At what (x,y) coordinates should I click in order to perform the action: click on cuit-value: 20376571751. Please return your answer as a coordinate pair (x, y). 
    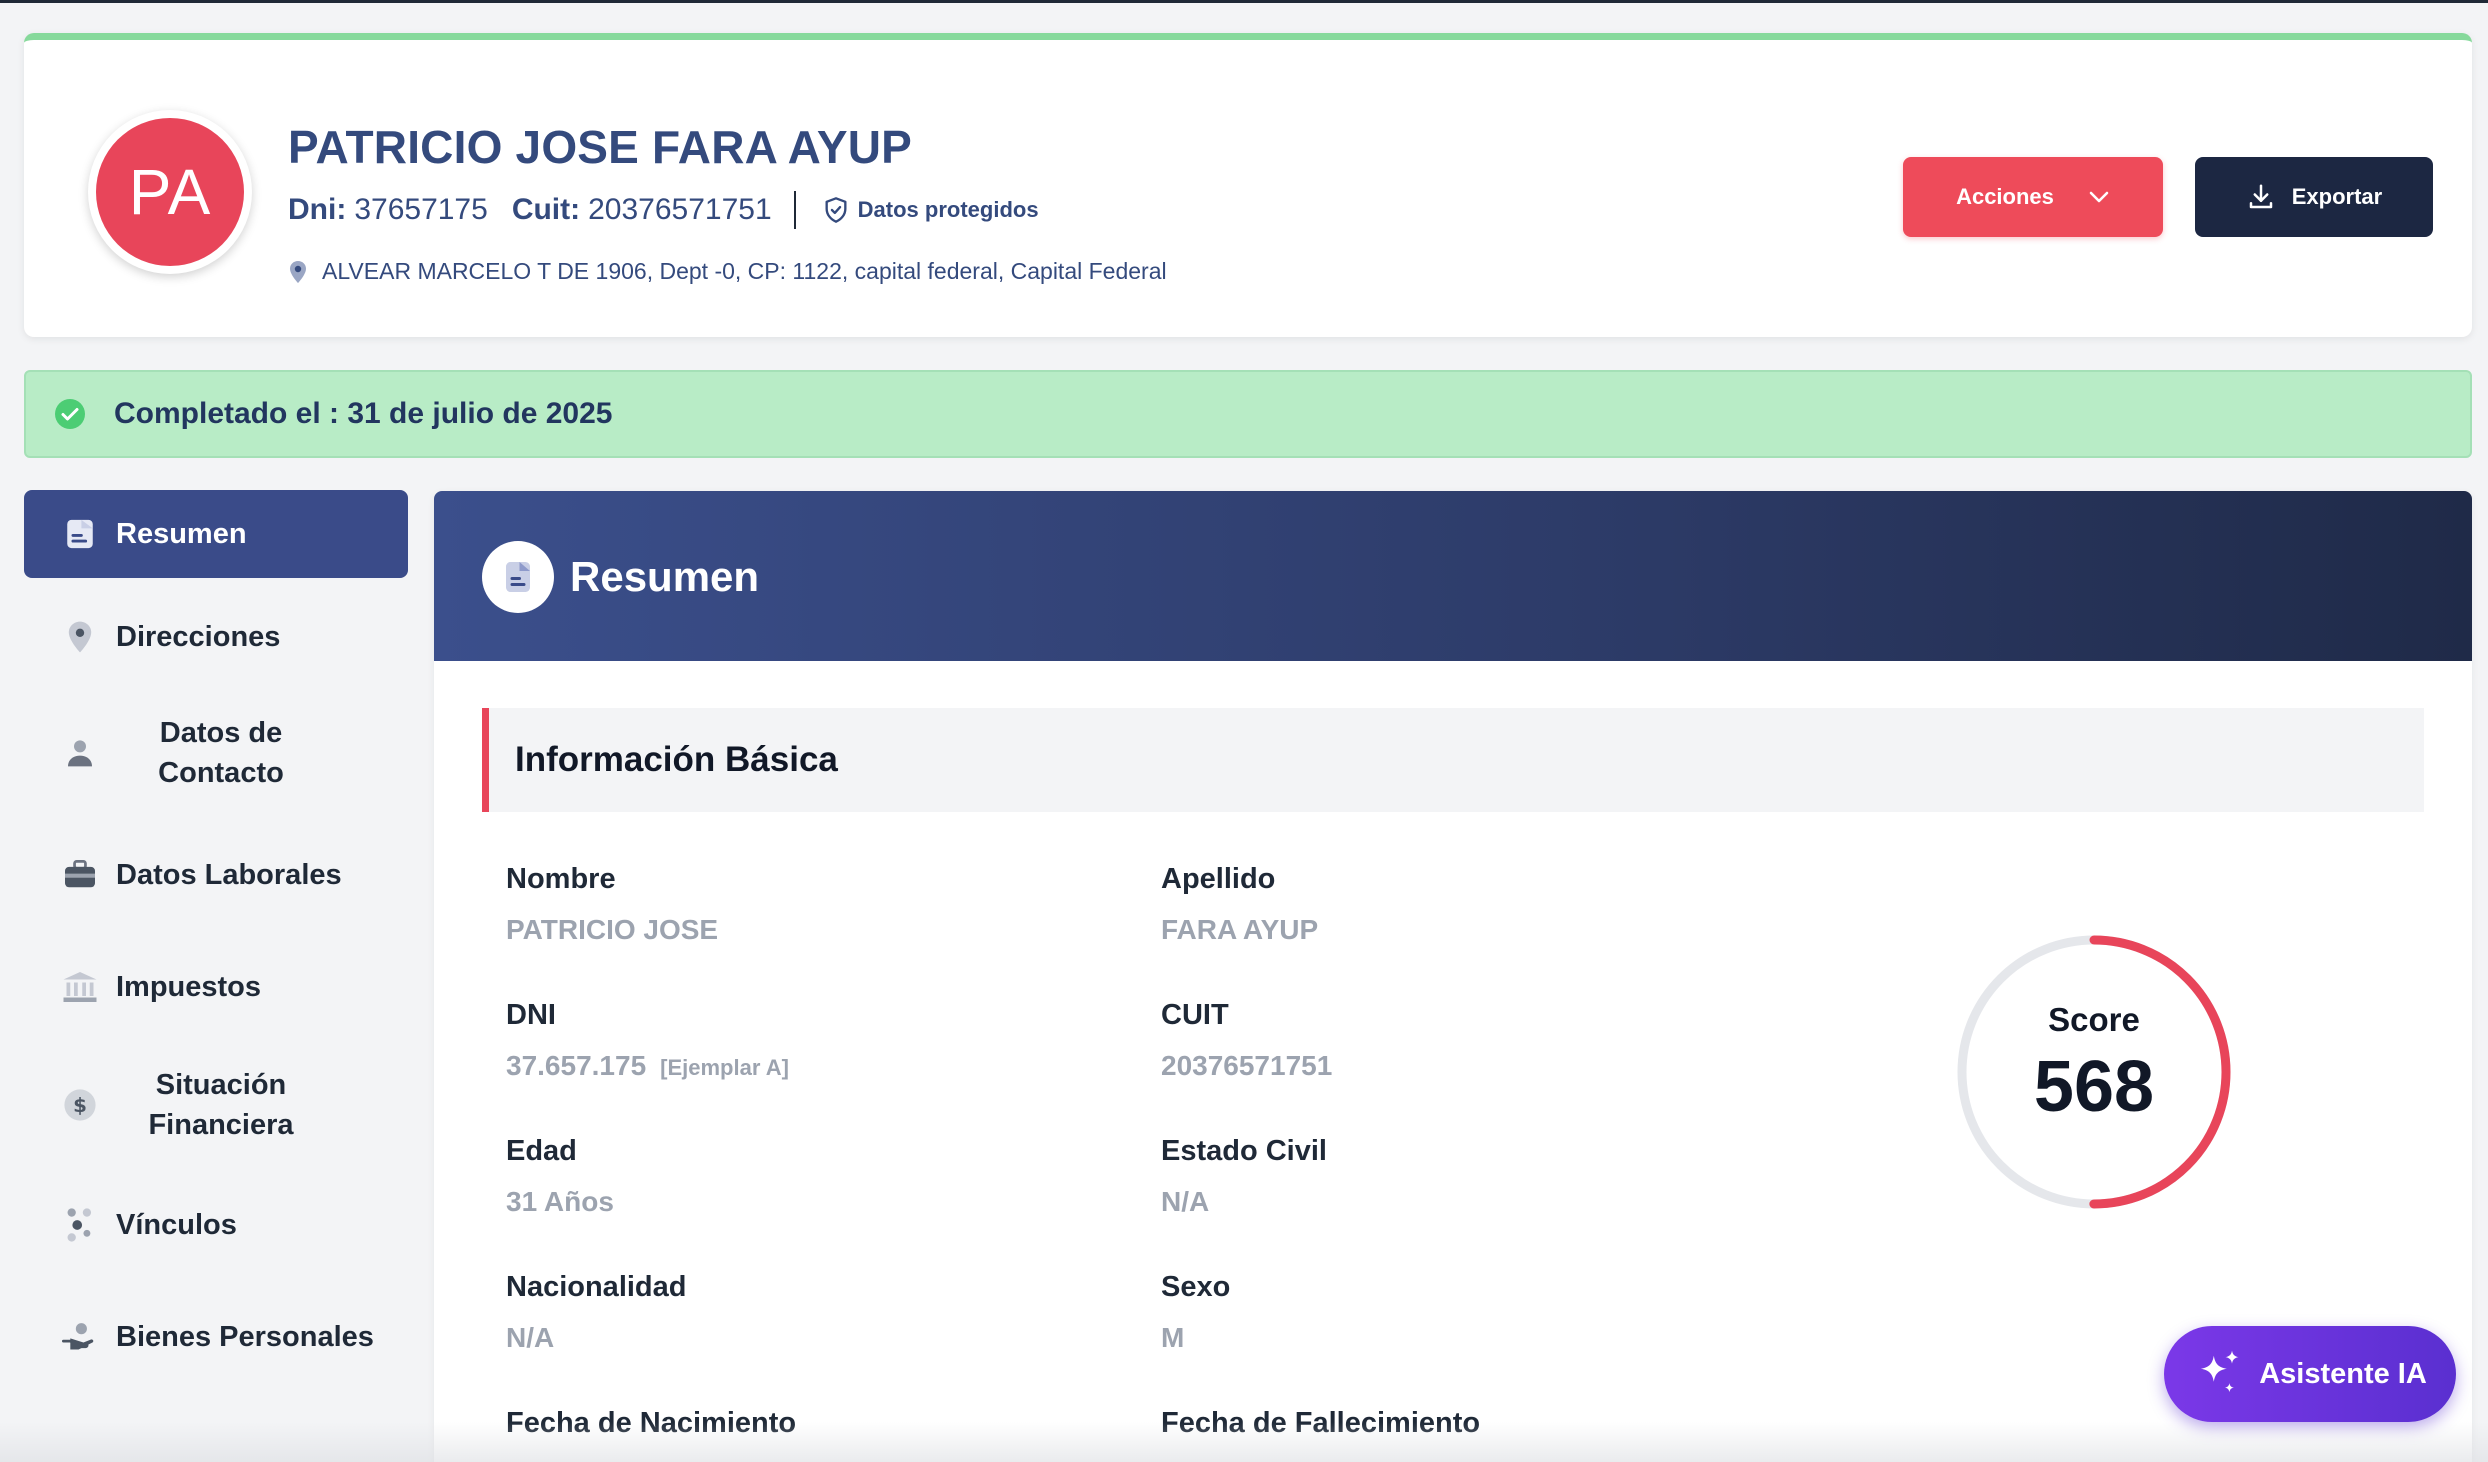
    Looking at the image, I should click on (680, 209).